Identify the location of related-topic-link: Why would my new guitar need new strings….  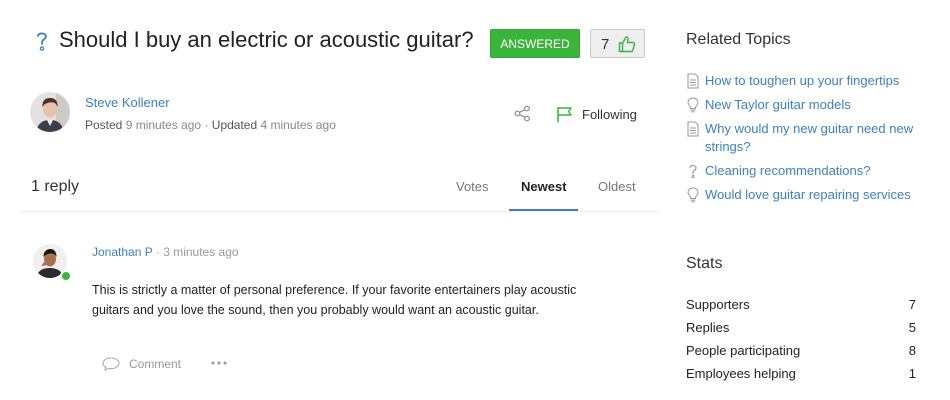
(815, 138).